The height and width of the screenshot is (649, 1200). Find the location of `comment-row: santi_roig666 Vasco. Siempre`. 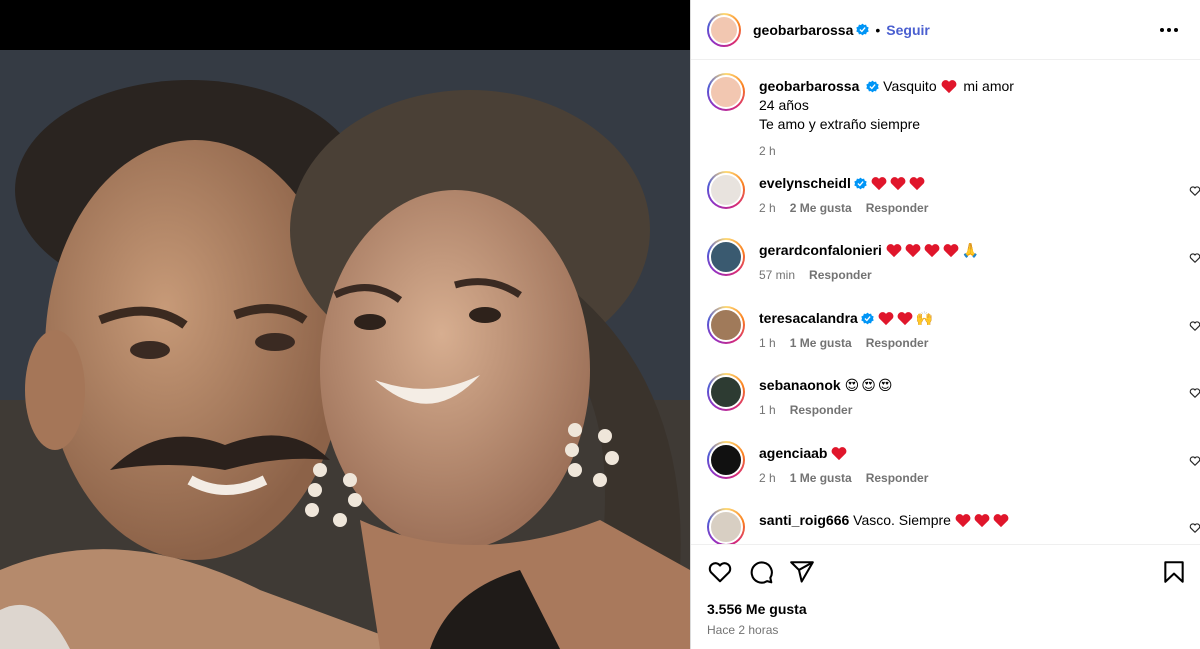

comment-row: santi_roig666 Vasco. Siempre is located at coordinates (953, 526).